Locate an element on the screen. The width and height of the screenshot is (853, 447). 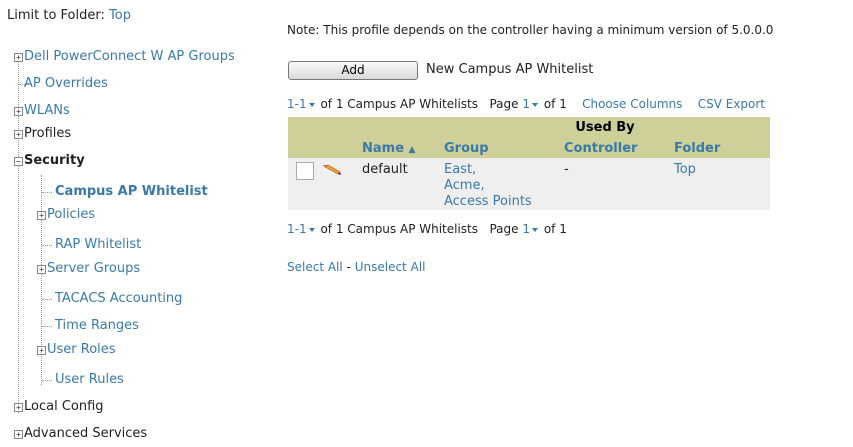
column-group-header: Group is located at coordinates (500, 148).